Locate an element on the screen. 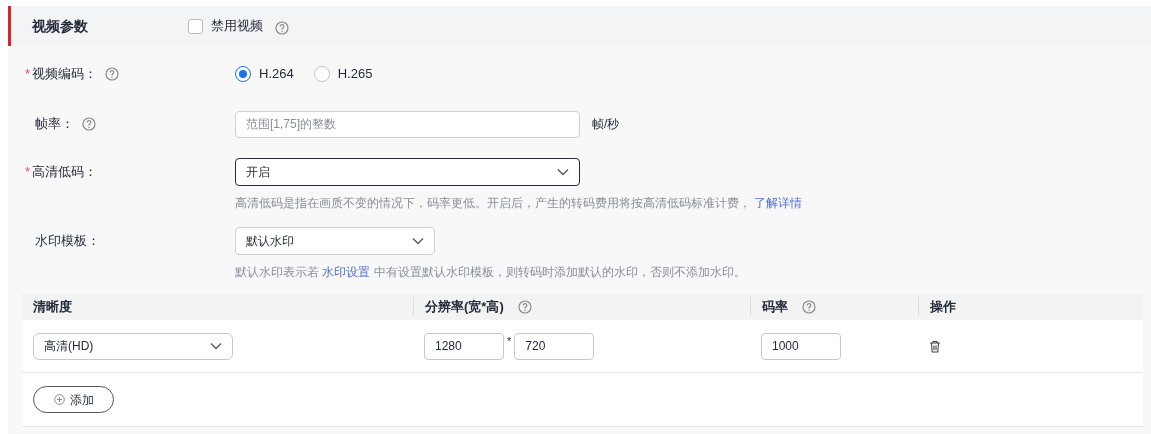 The image size is (1151, 434). input-field: 1000 is located at coordinates (801, 346).